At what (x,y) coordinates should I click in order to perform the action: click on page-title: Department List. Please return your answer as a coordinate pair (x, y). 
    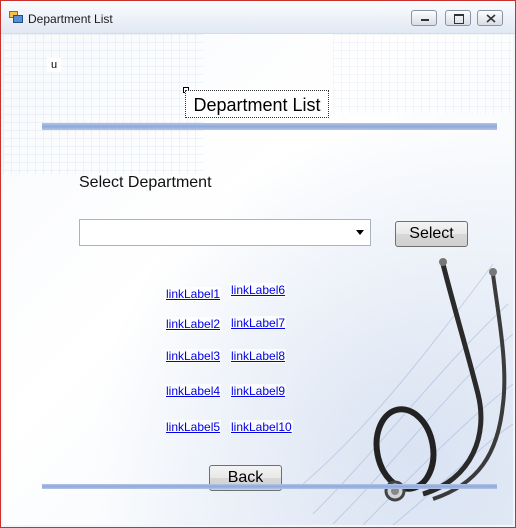
    Looking at the image, I should click on (257, 104).